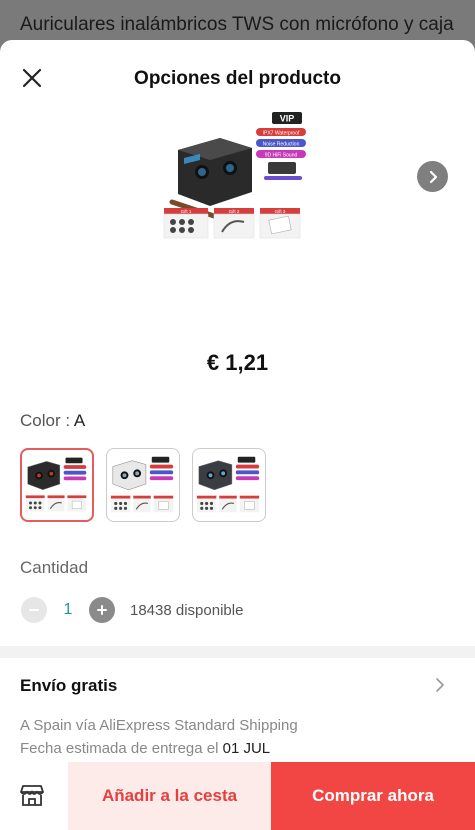 The width and height of the screenshot is (475, 830). What do you see at coordinates (373, 796) in the screenshot?
I see `buy-now-button: Comprar ahora` at bounding box center [373, 796].